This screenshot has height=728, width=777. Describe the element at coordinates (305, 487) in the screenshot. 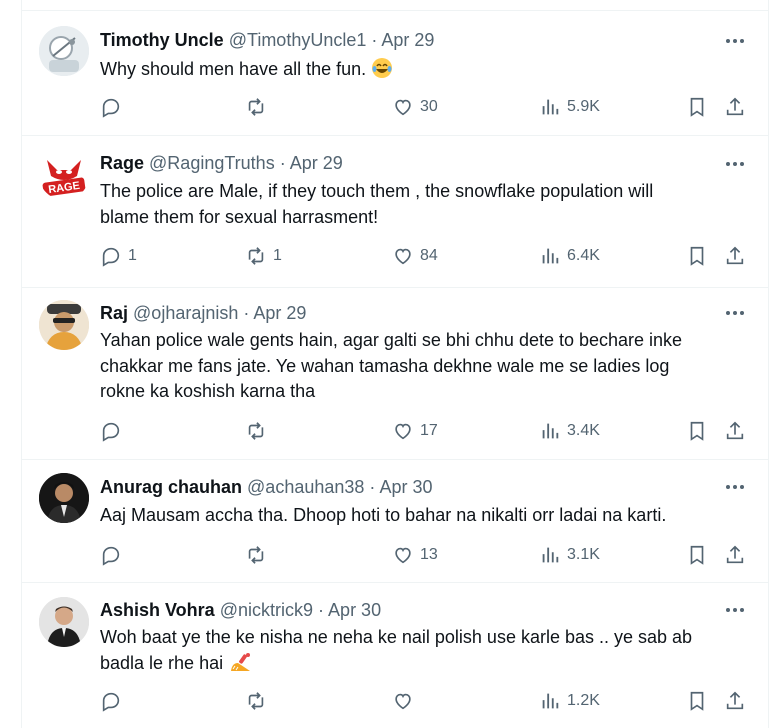

I see `handle: @achauhan38` at that location.